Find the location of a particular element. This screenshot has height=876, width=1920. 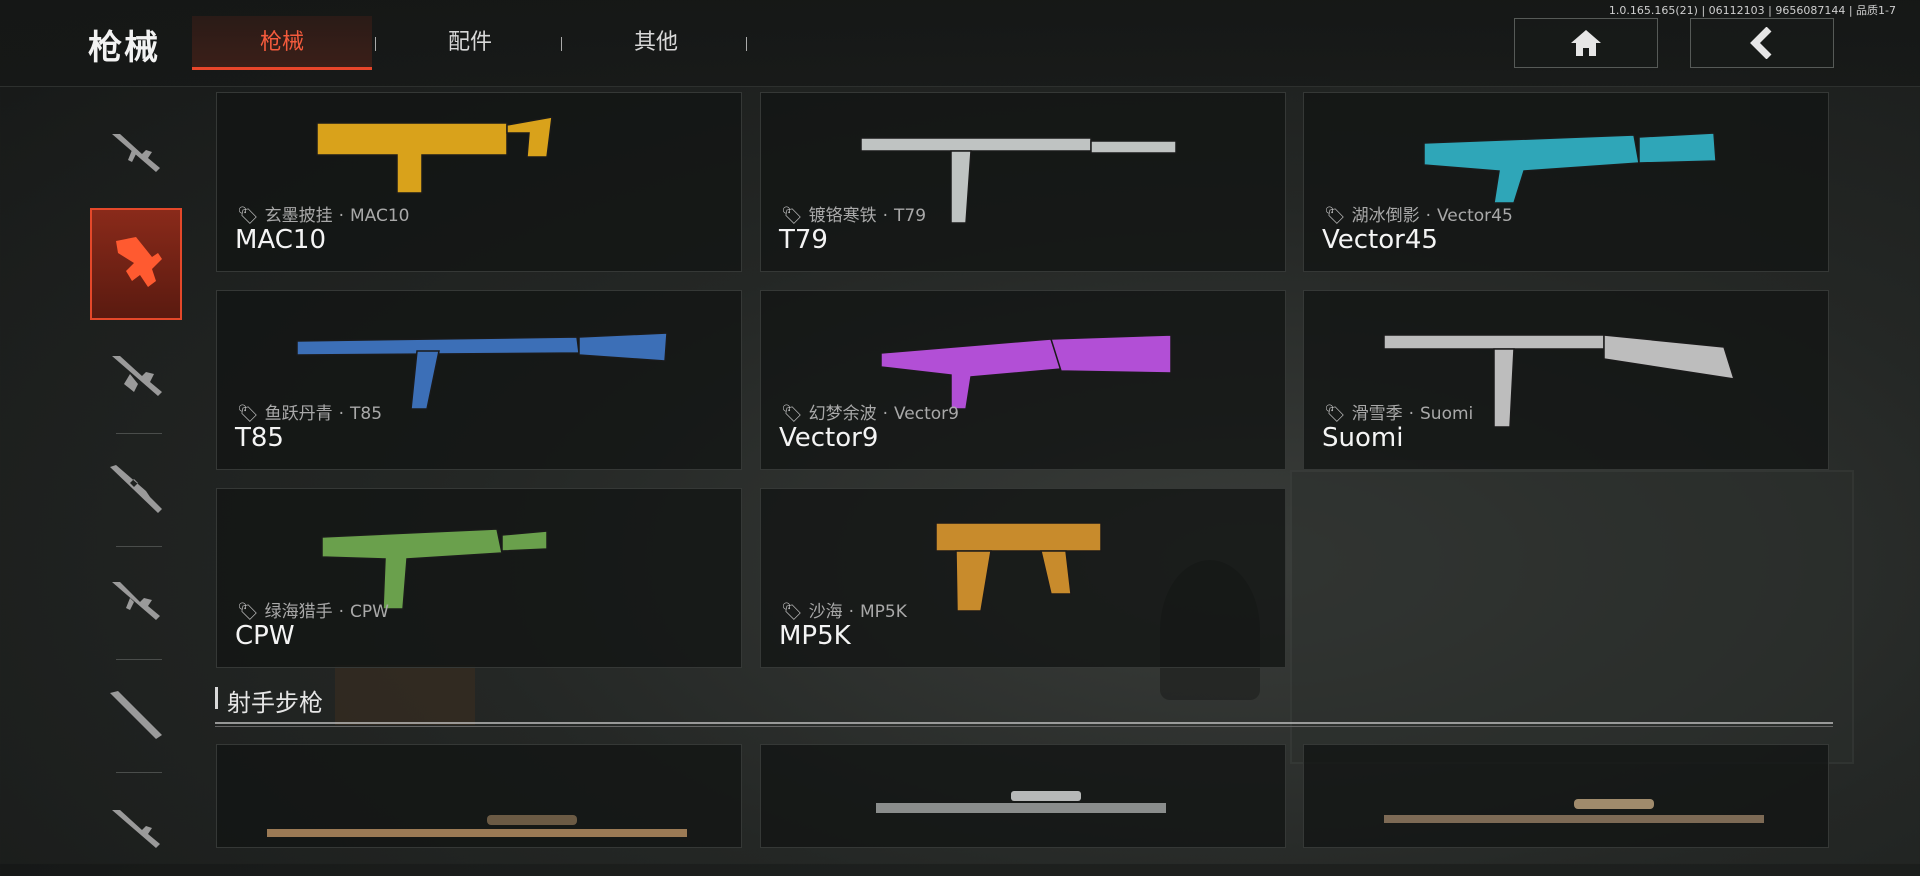

tab-divider is located at coordinates (375, 44).